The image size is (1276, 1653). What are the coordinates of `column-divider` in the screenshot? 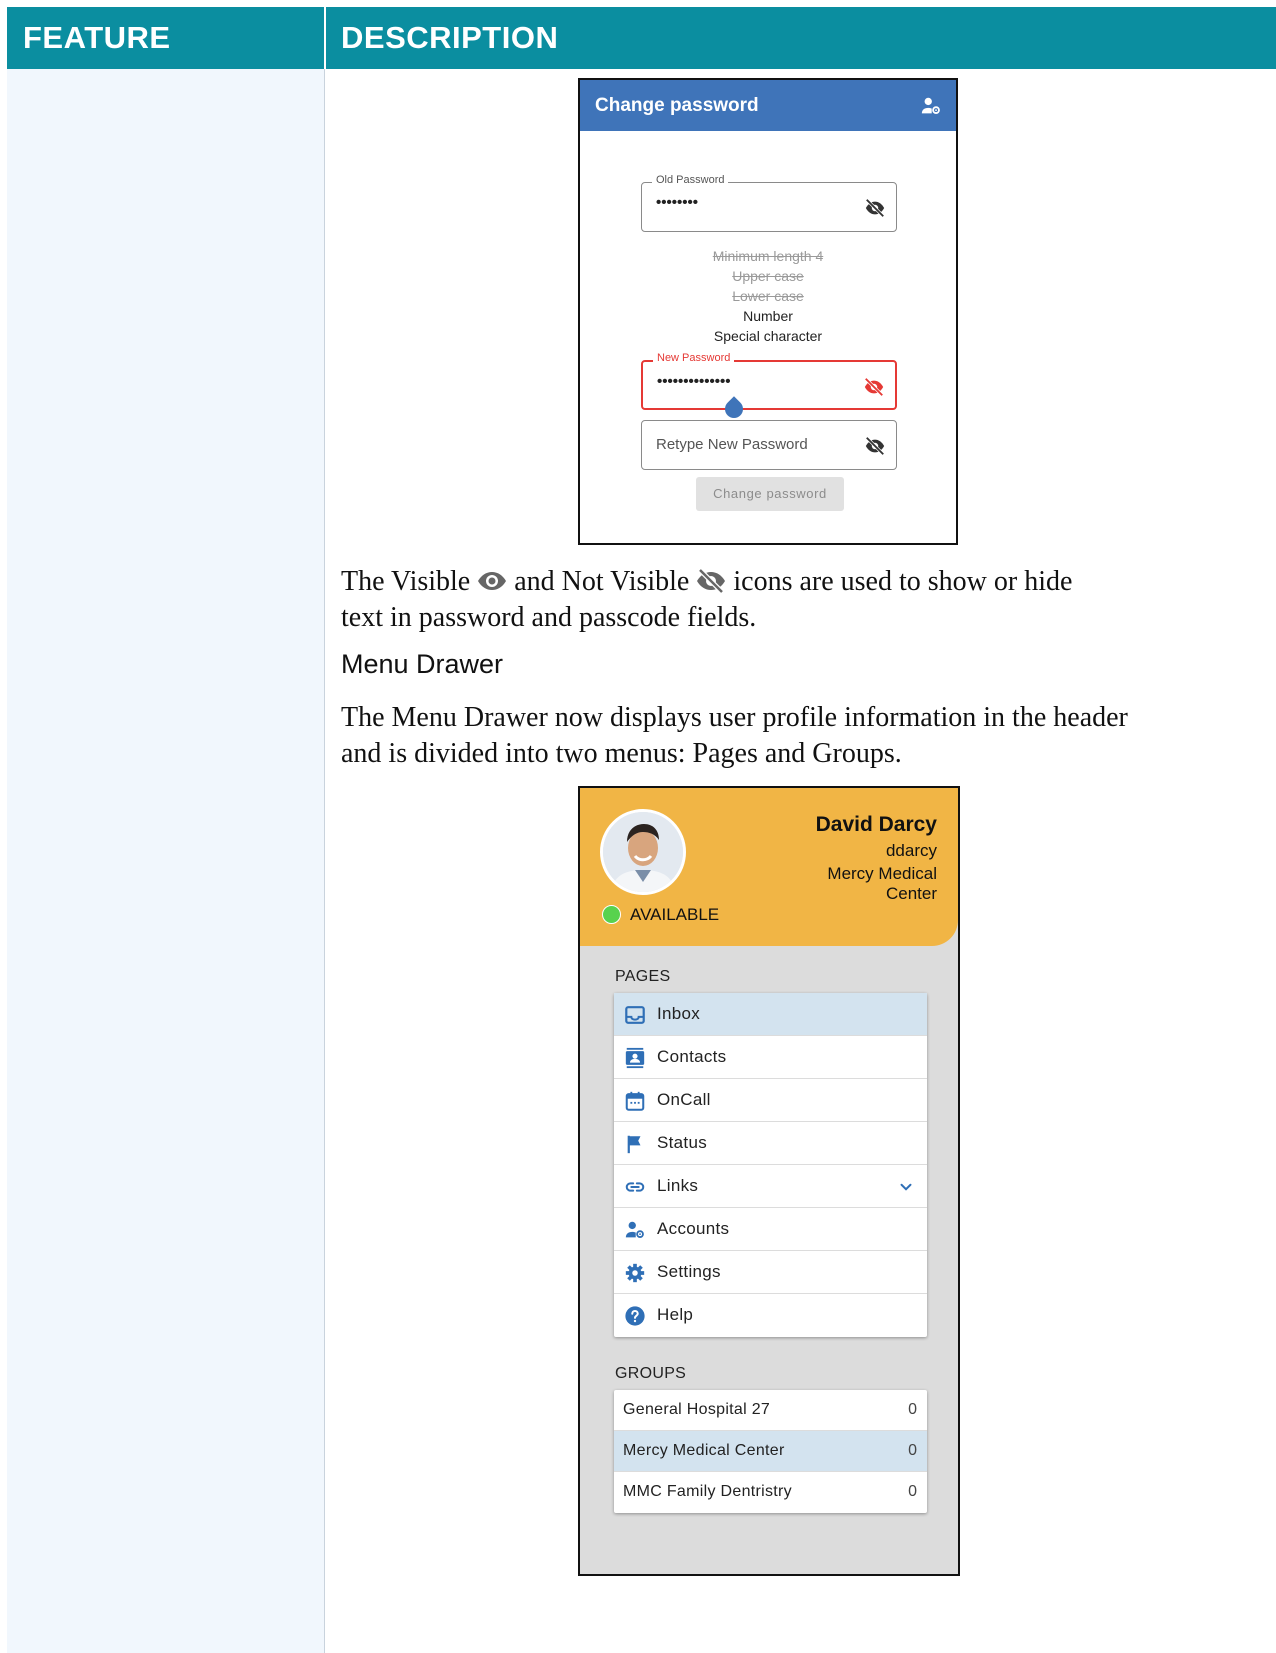 It's located at (324, 861).